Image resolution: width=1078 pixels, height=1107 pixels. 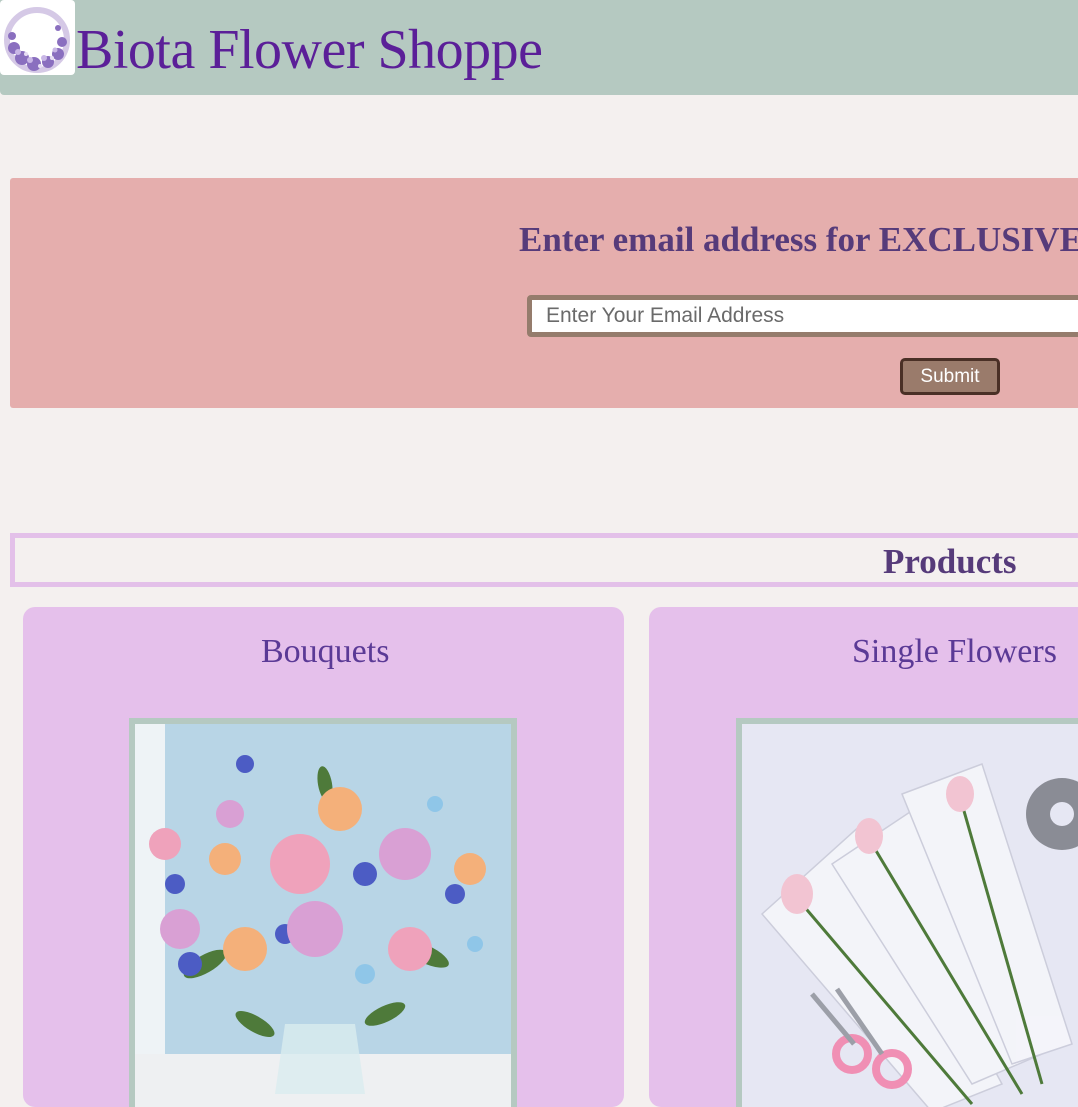 What do you see at coordinates (309, 50) in the screenshot?
I see `site-title: Biota Flower Shoppe` at bounding box center [309, 50].